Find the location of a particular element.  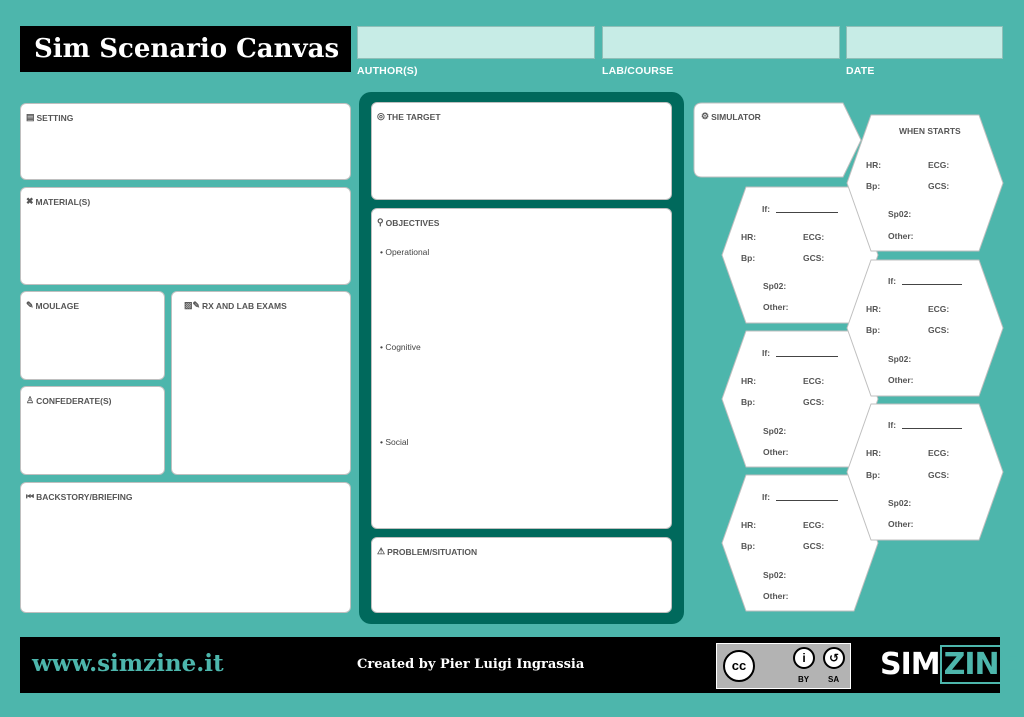

cc-icon: cc is located at coordinates (739, 666).